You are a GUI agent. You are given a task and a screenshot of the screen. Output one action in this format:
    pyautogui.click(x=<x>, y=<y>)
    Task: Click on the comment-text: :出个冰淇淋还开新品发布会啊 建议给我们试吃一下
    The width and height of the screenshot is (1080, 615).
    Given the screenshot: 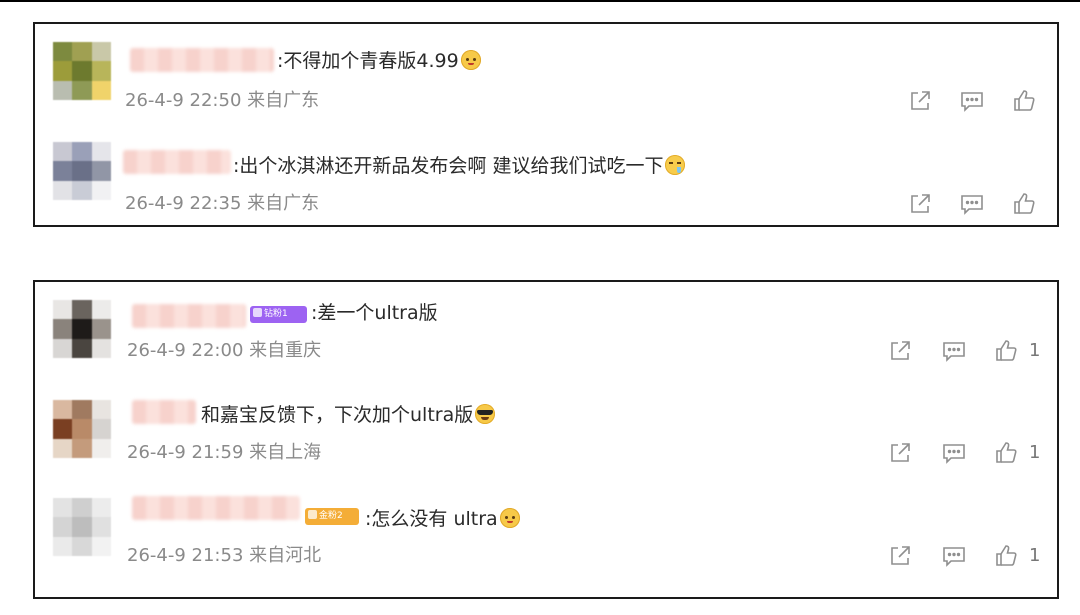 What is the action you would take?
    pyautogui.click(x=459, y=166)
    